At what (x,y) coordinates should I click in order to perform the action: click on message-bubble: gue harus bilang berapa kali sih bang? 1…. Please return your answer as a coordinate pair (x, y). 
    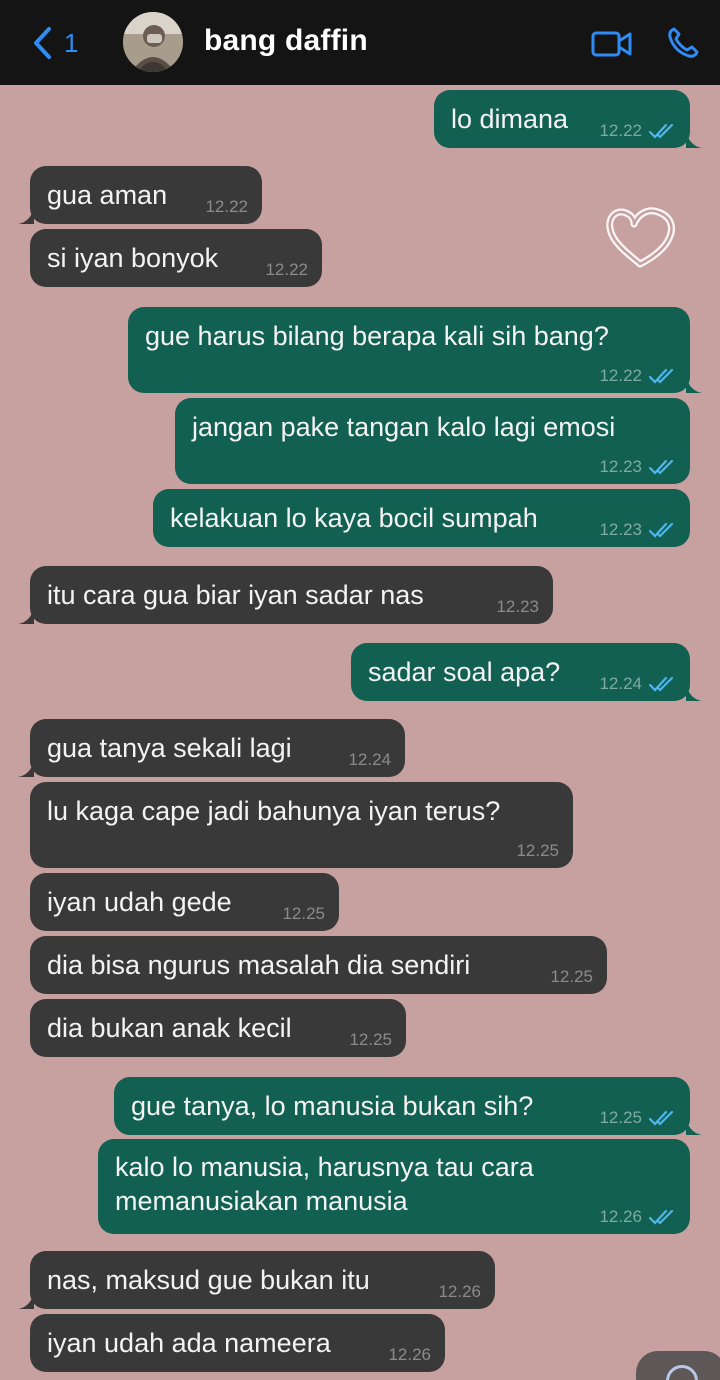
    Looking at the image, I should click on (415, 350).